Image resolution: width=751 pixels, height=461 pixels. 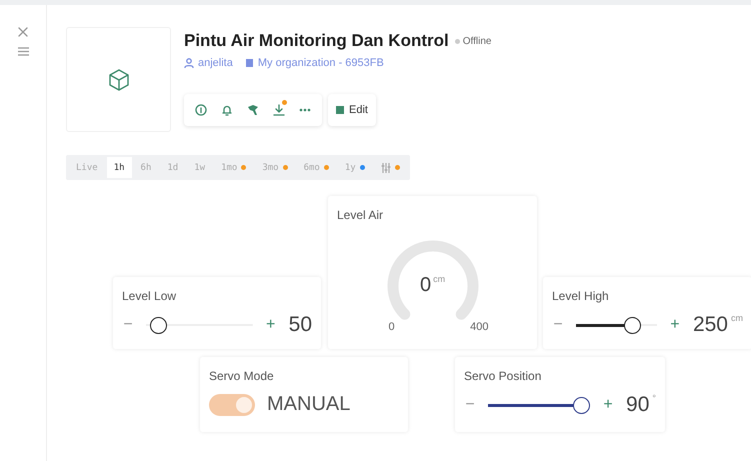 What do you see at coordinates (316, 41) in the screenshot?
I see `device-title: Pintu Air Monitoring Dan Kontrol` at bounding box center [316, 41].